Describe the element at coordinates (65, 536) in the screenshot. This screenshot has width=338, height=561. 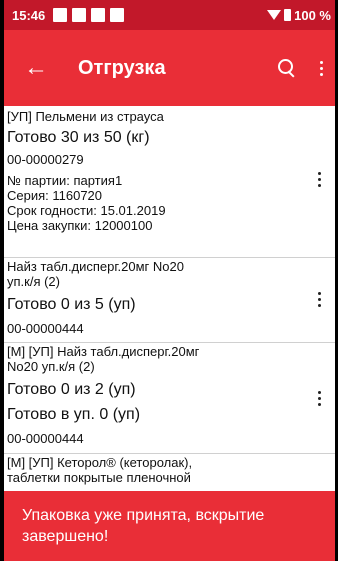
I see `toast-line: завершено!` at that location.